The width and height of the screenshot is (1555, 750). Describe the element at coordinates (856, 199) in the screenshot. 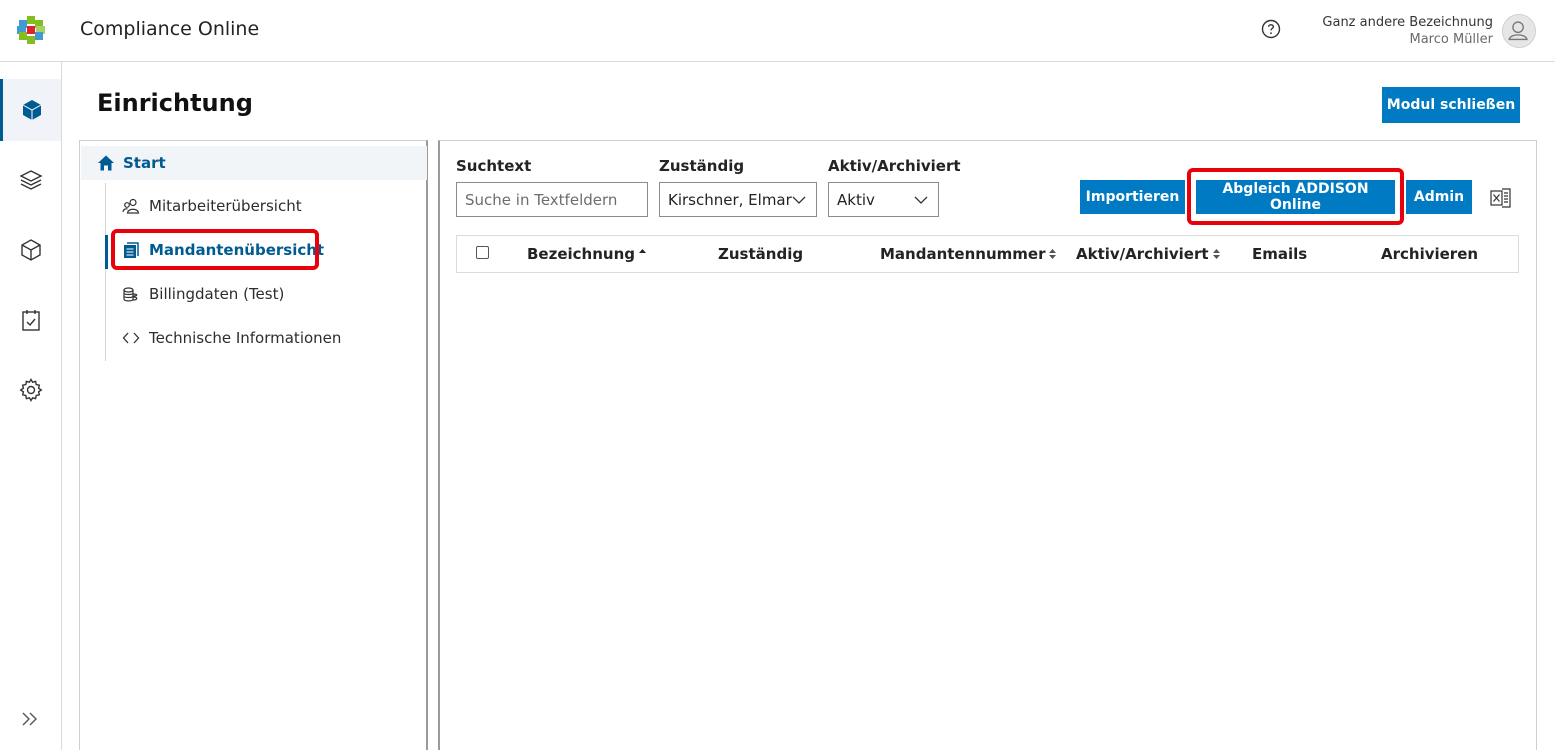

I see `status-select-value: Aktiv` at that location.